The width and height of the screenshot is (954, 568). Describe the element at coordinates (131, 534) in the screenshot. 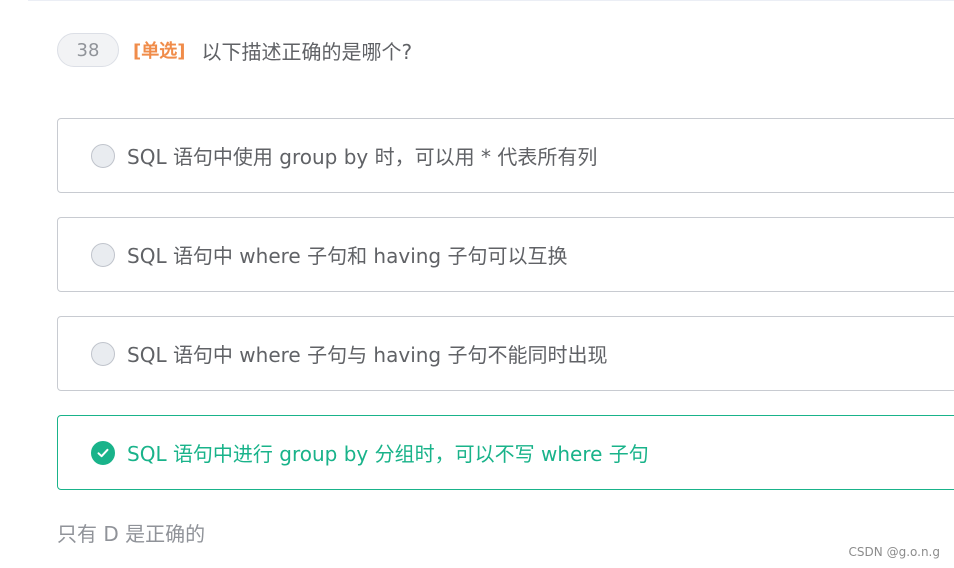

I see `answer-explanation: 只有 D 是正确的` at that location.